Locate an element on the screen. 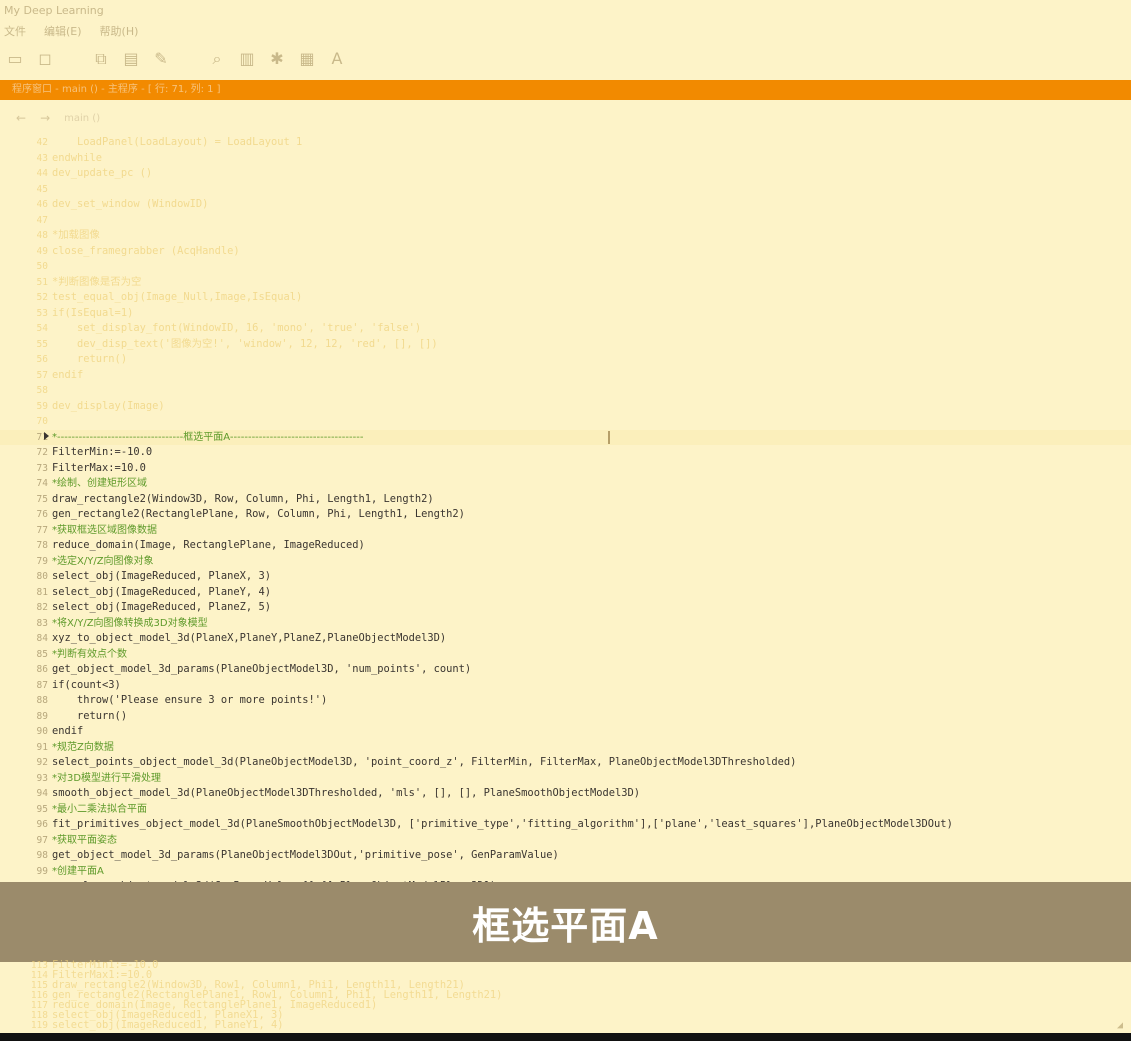 The height and width of the screenshot is (1041, 1131). code-line: 95 *最小二乘法拟合平面 is located at coordinates (565, 809).